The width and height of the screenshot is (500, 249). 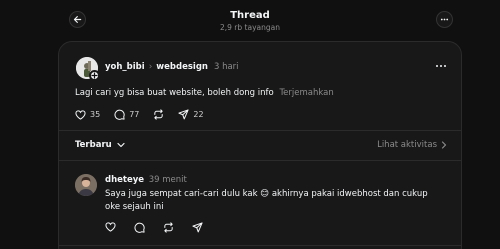 I want to click on page-title: Thread, so click(x=250, y=15).